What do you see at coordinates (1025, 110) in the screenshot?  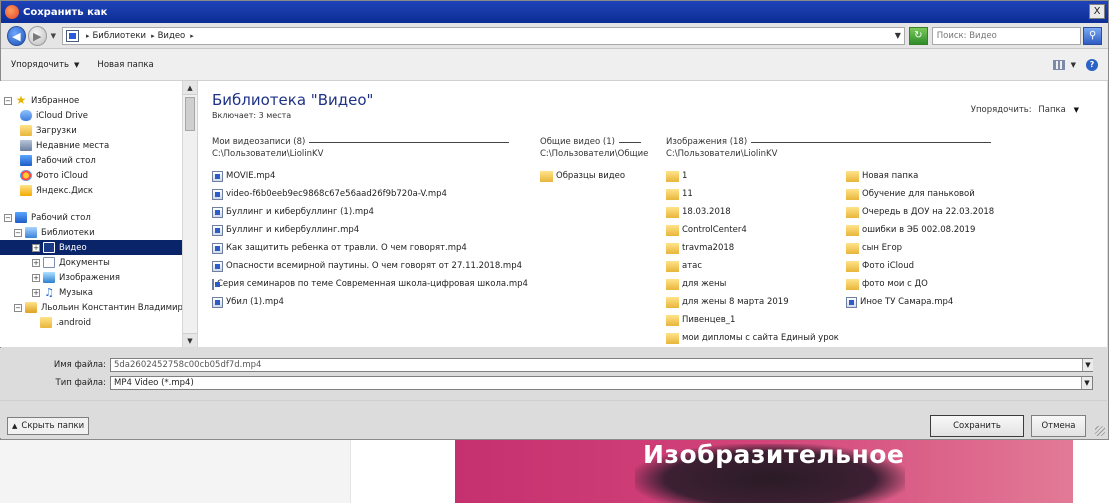 I see `arrange-by: Упорядочить: Папка ▼` at bounding box center [1025, 110].